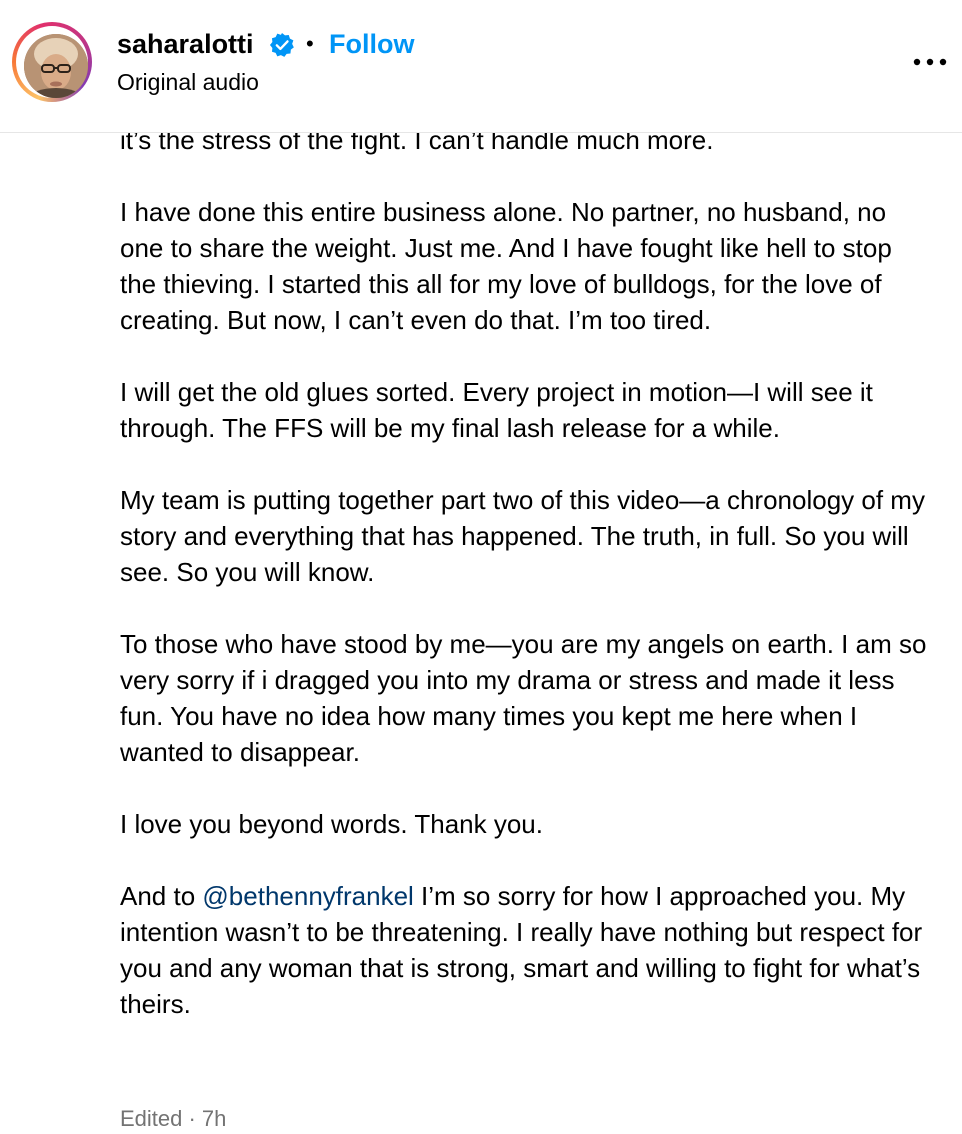 The height and width of the screenshot is (1134, 962). What do you see at coordinates (173, 1118) in the screenshot?
I see `edited-timestamp: Edited · 7h` at bounding box center [173, 1118].